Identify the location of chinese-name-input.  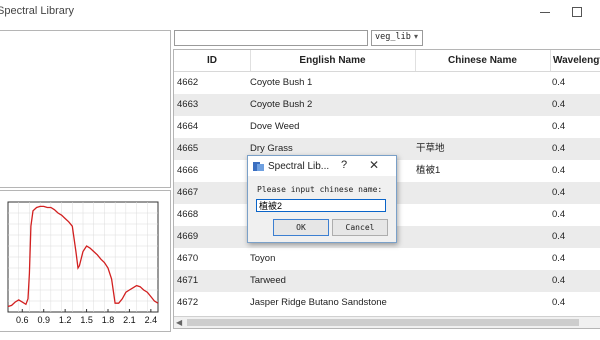
(321, 205).